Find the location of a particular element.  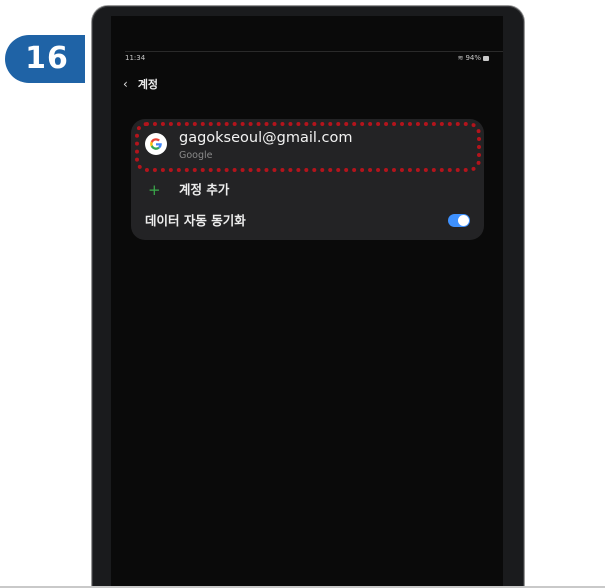

battery-percent: 94% is located at coordinates (473, 58).